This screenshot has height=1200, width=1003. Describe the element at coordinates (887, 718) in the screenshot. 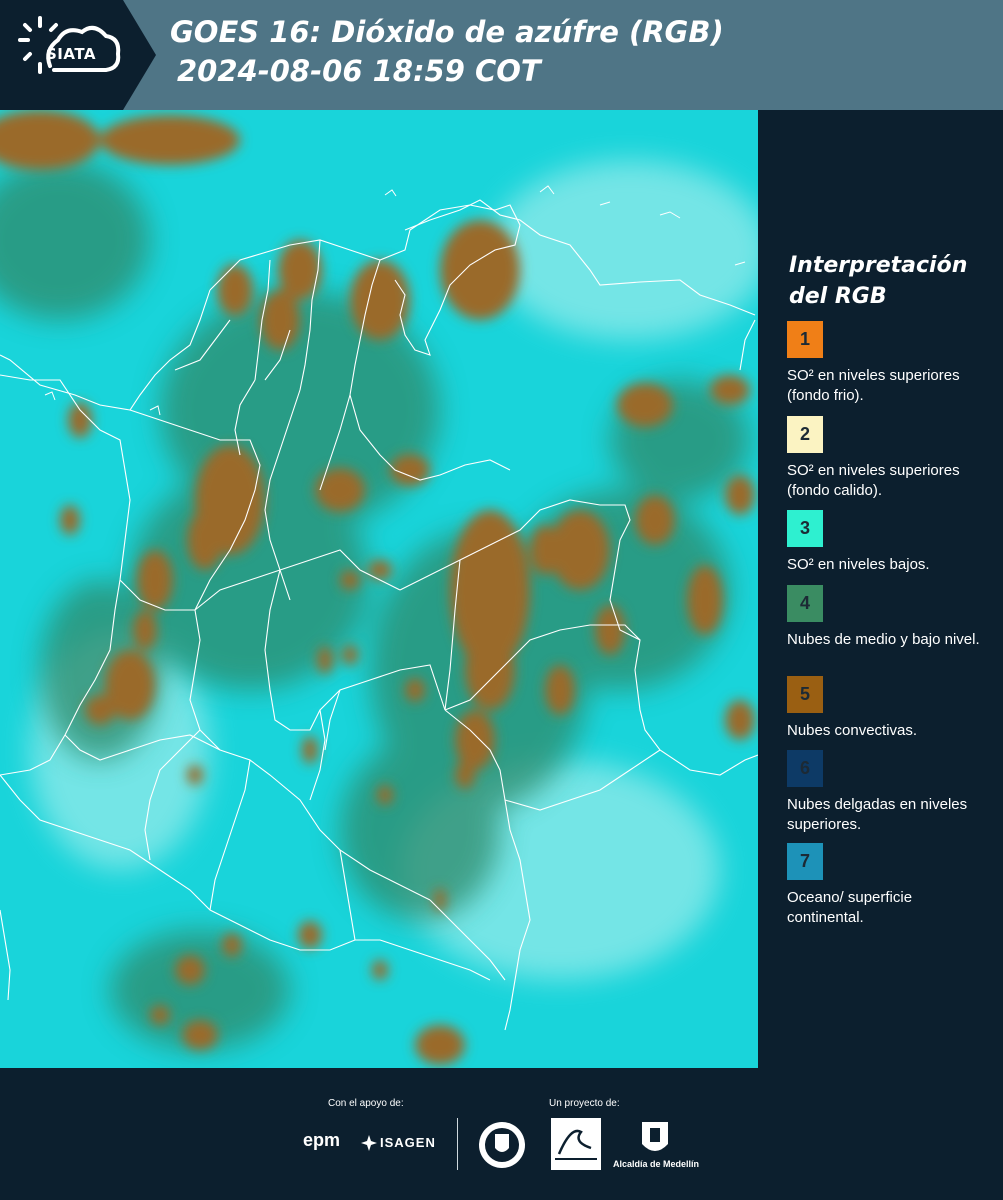

I see `legend-item-5: 5 Nubes convectivas.` at that location.